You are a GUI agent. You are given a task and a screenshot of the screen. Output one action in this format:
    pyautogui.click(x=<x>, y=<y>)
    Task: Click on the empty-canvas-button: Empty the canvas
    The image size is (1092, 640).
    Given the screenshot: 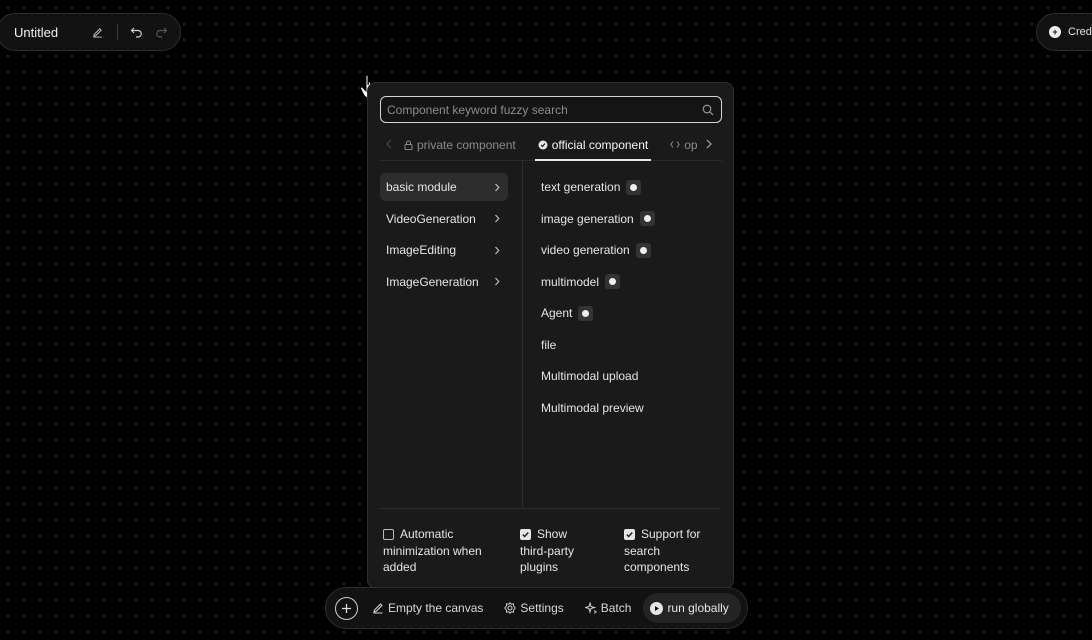 What is the action you would take?
    pyautogui.click(x=427, y=608)
    